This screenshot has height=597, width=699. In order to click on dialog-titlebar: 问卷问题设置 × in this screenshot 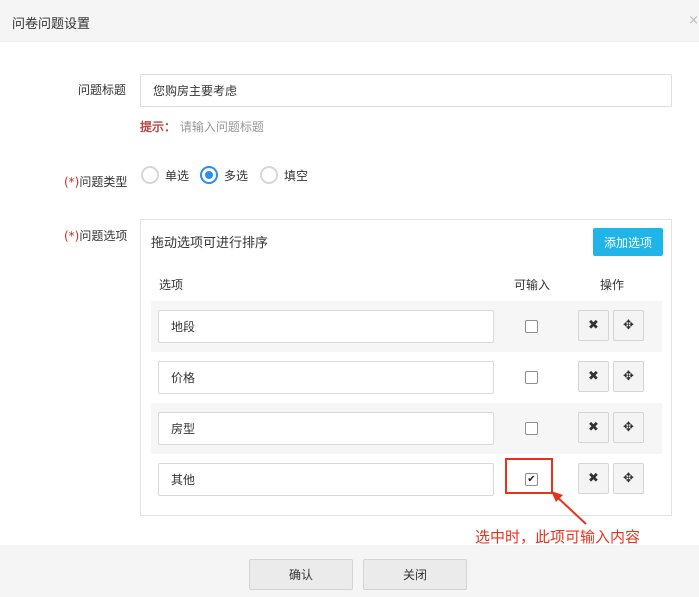, I will do `click(349, 21)`.